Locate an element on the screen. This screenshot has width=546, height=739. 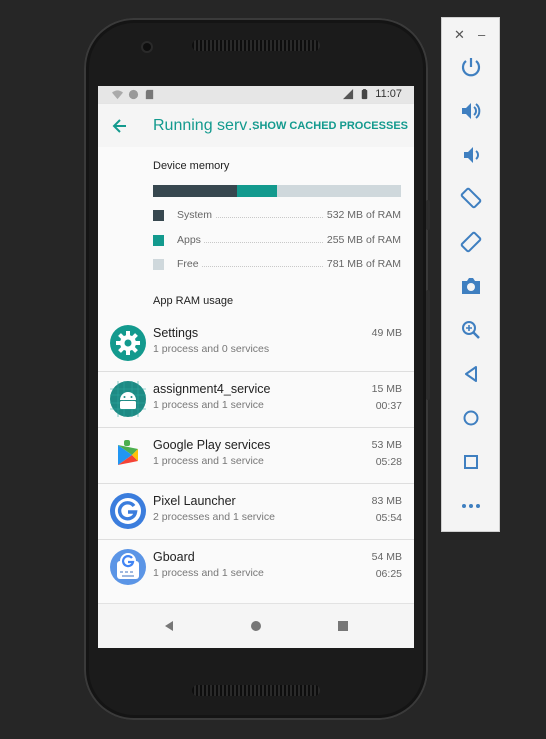
signal-icon is located at coordinates (348, 93).